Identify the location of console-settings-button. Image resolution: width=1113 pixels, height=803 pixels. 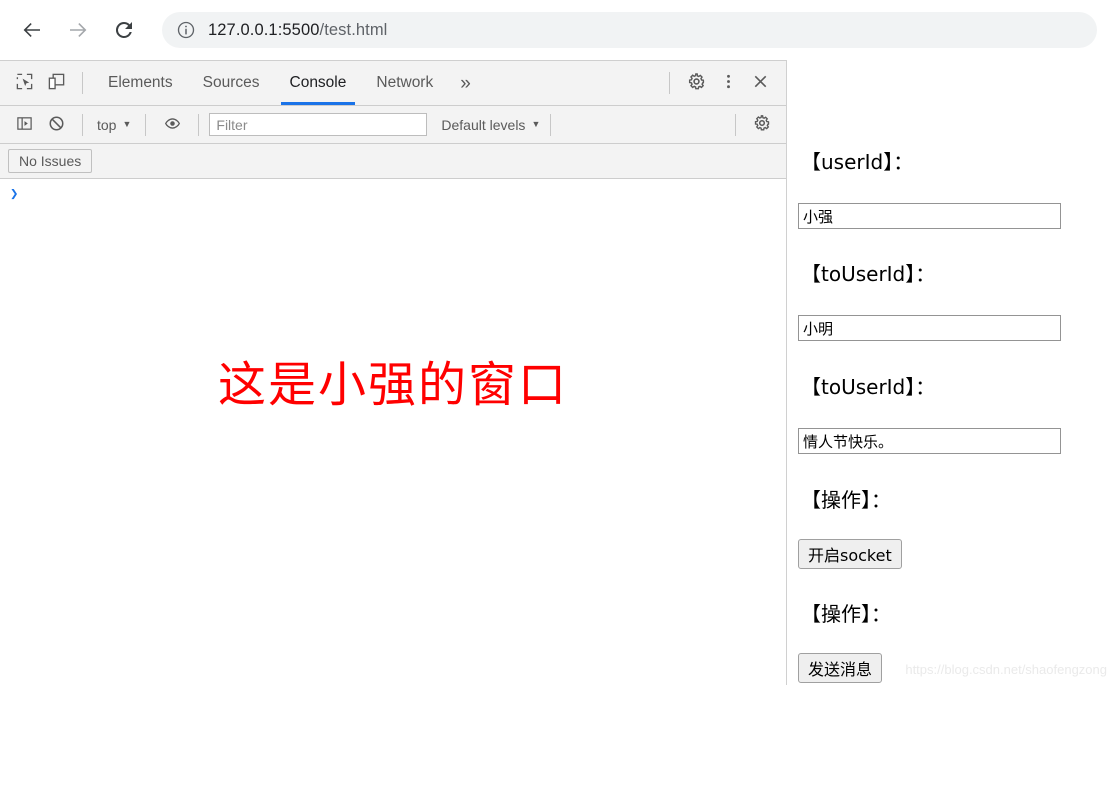
(762, 125).